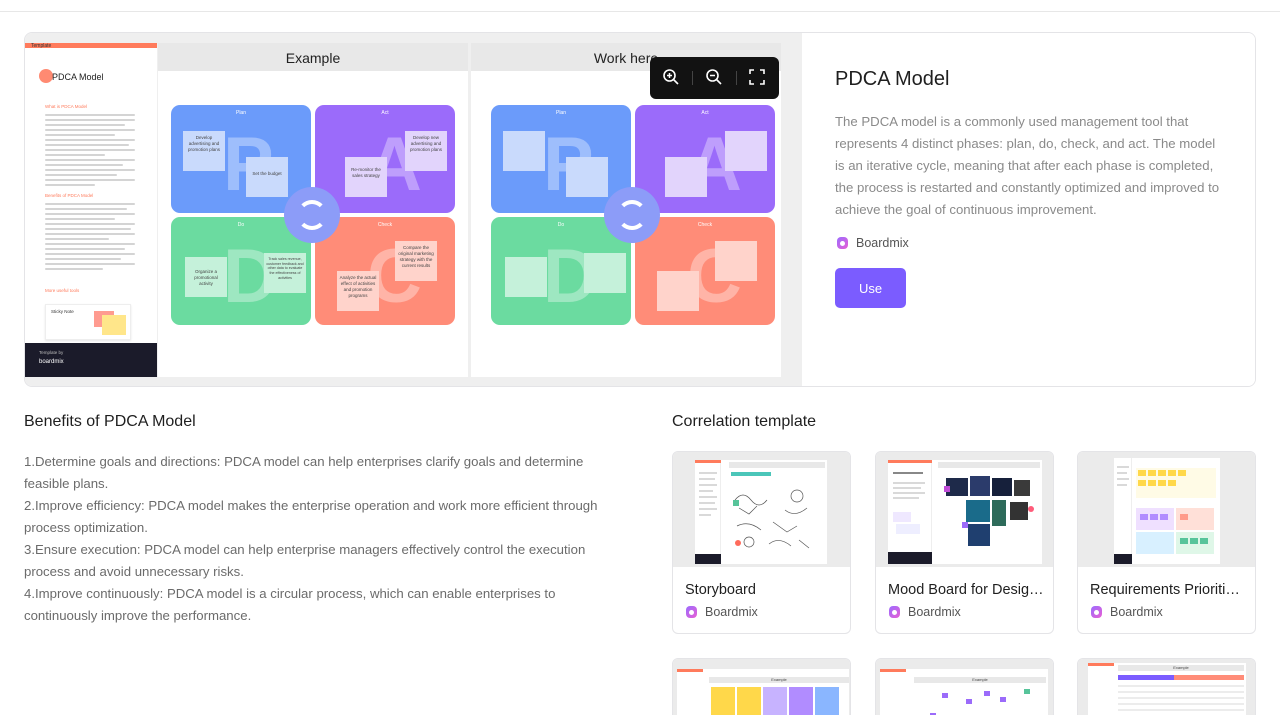 The image size is (1280, 715). What do you see at coordinates (51, 352) in the screenshot?
I see `footer-label: Template by` at bounding box center [51, 352].